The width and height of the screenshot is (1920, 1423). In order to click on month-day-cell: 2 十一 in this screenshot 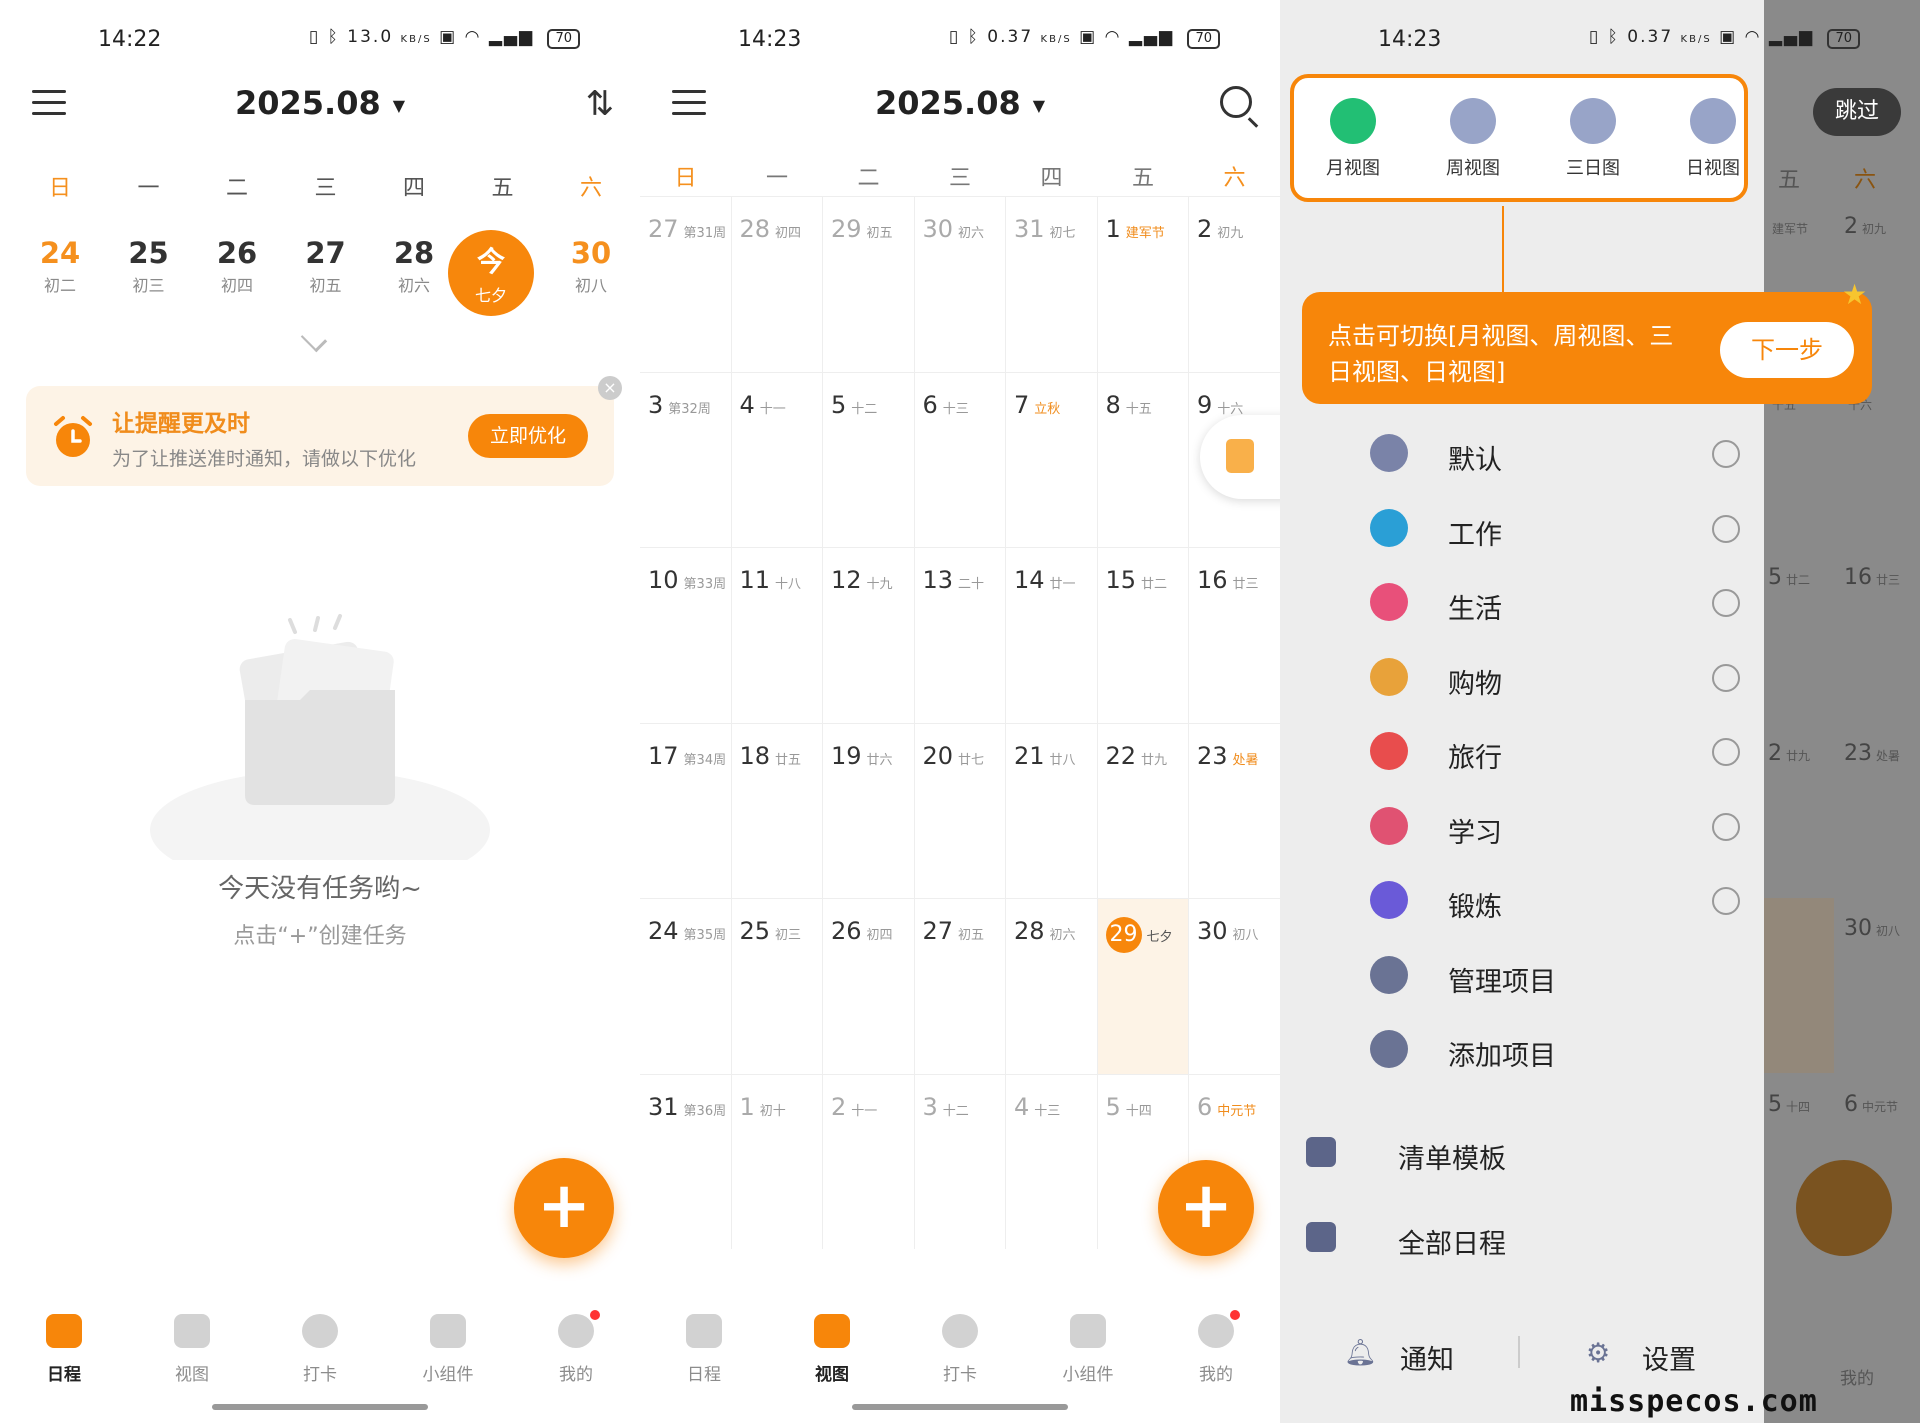, I will do `click(869, 1161)`.